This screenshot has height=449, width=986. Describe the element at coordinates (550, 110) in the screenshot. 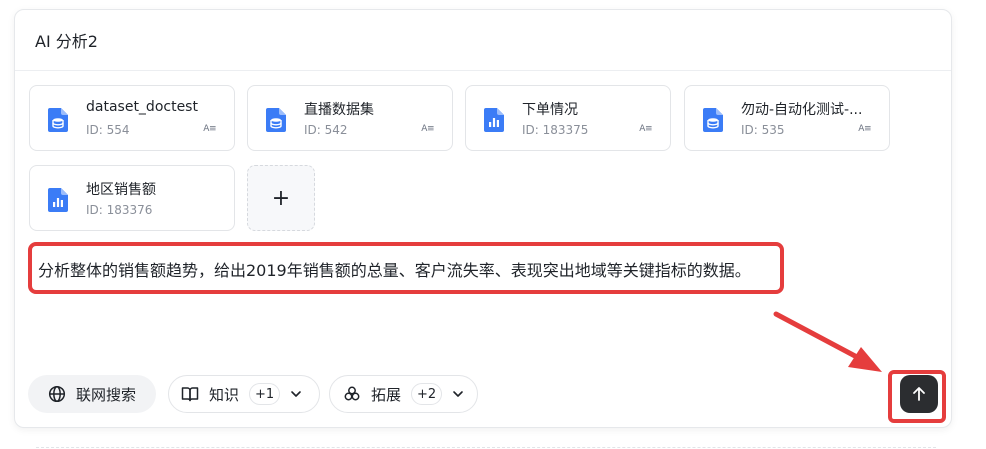

I see `dataset-title: 下单情况` at that location.